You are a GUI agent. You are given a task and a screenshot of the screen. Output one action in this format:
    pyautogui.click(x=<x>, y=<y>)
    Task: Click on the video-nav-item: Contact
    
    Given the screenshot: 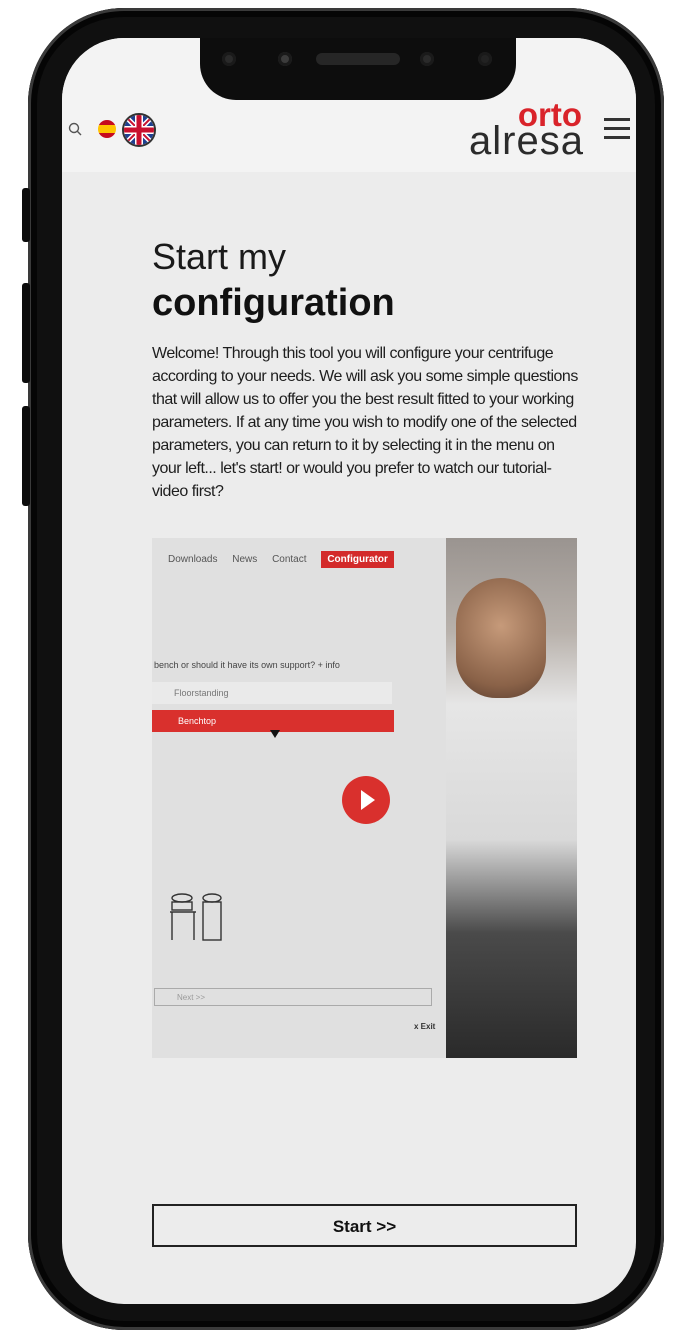 What is the action you would take?
    pyautogui.click(x=289, y=559)
    